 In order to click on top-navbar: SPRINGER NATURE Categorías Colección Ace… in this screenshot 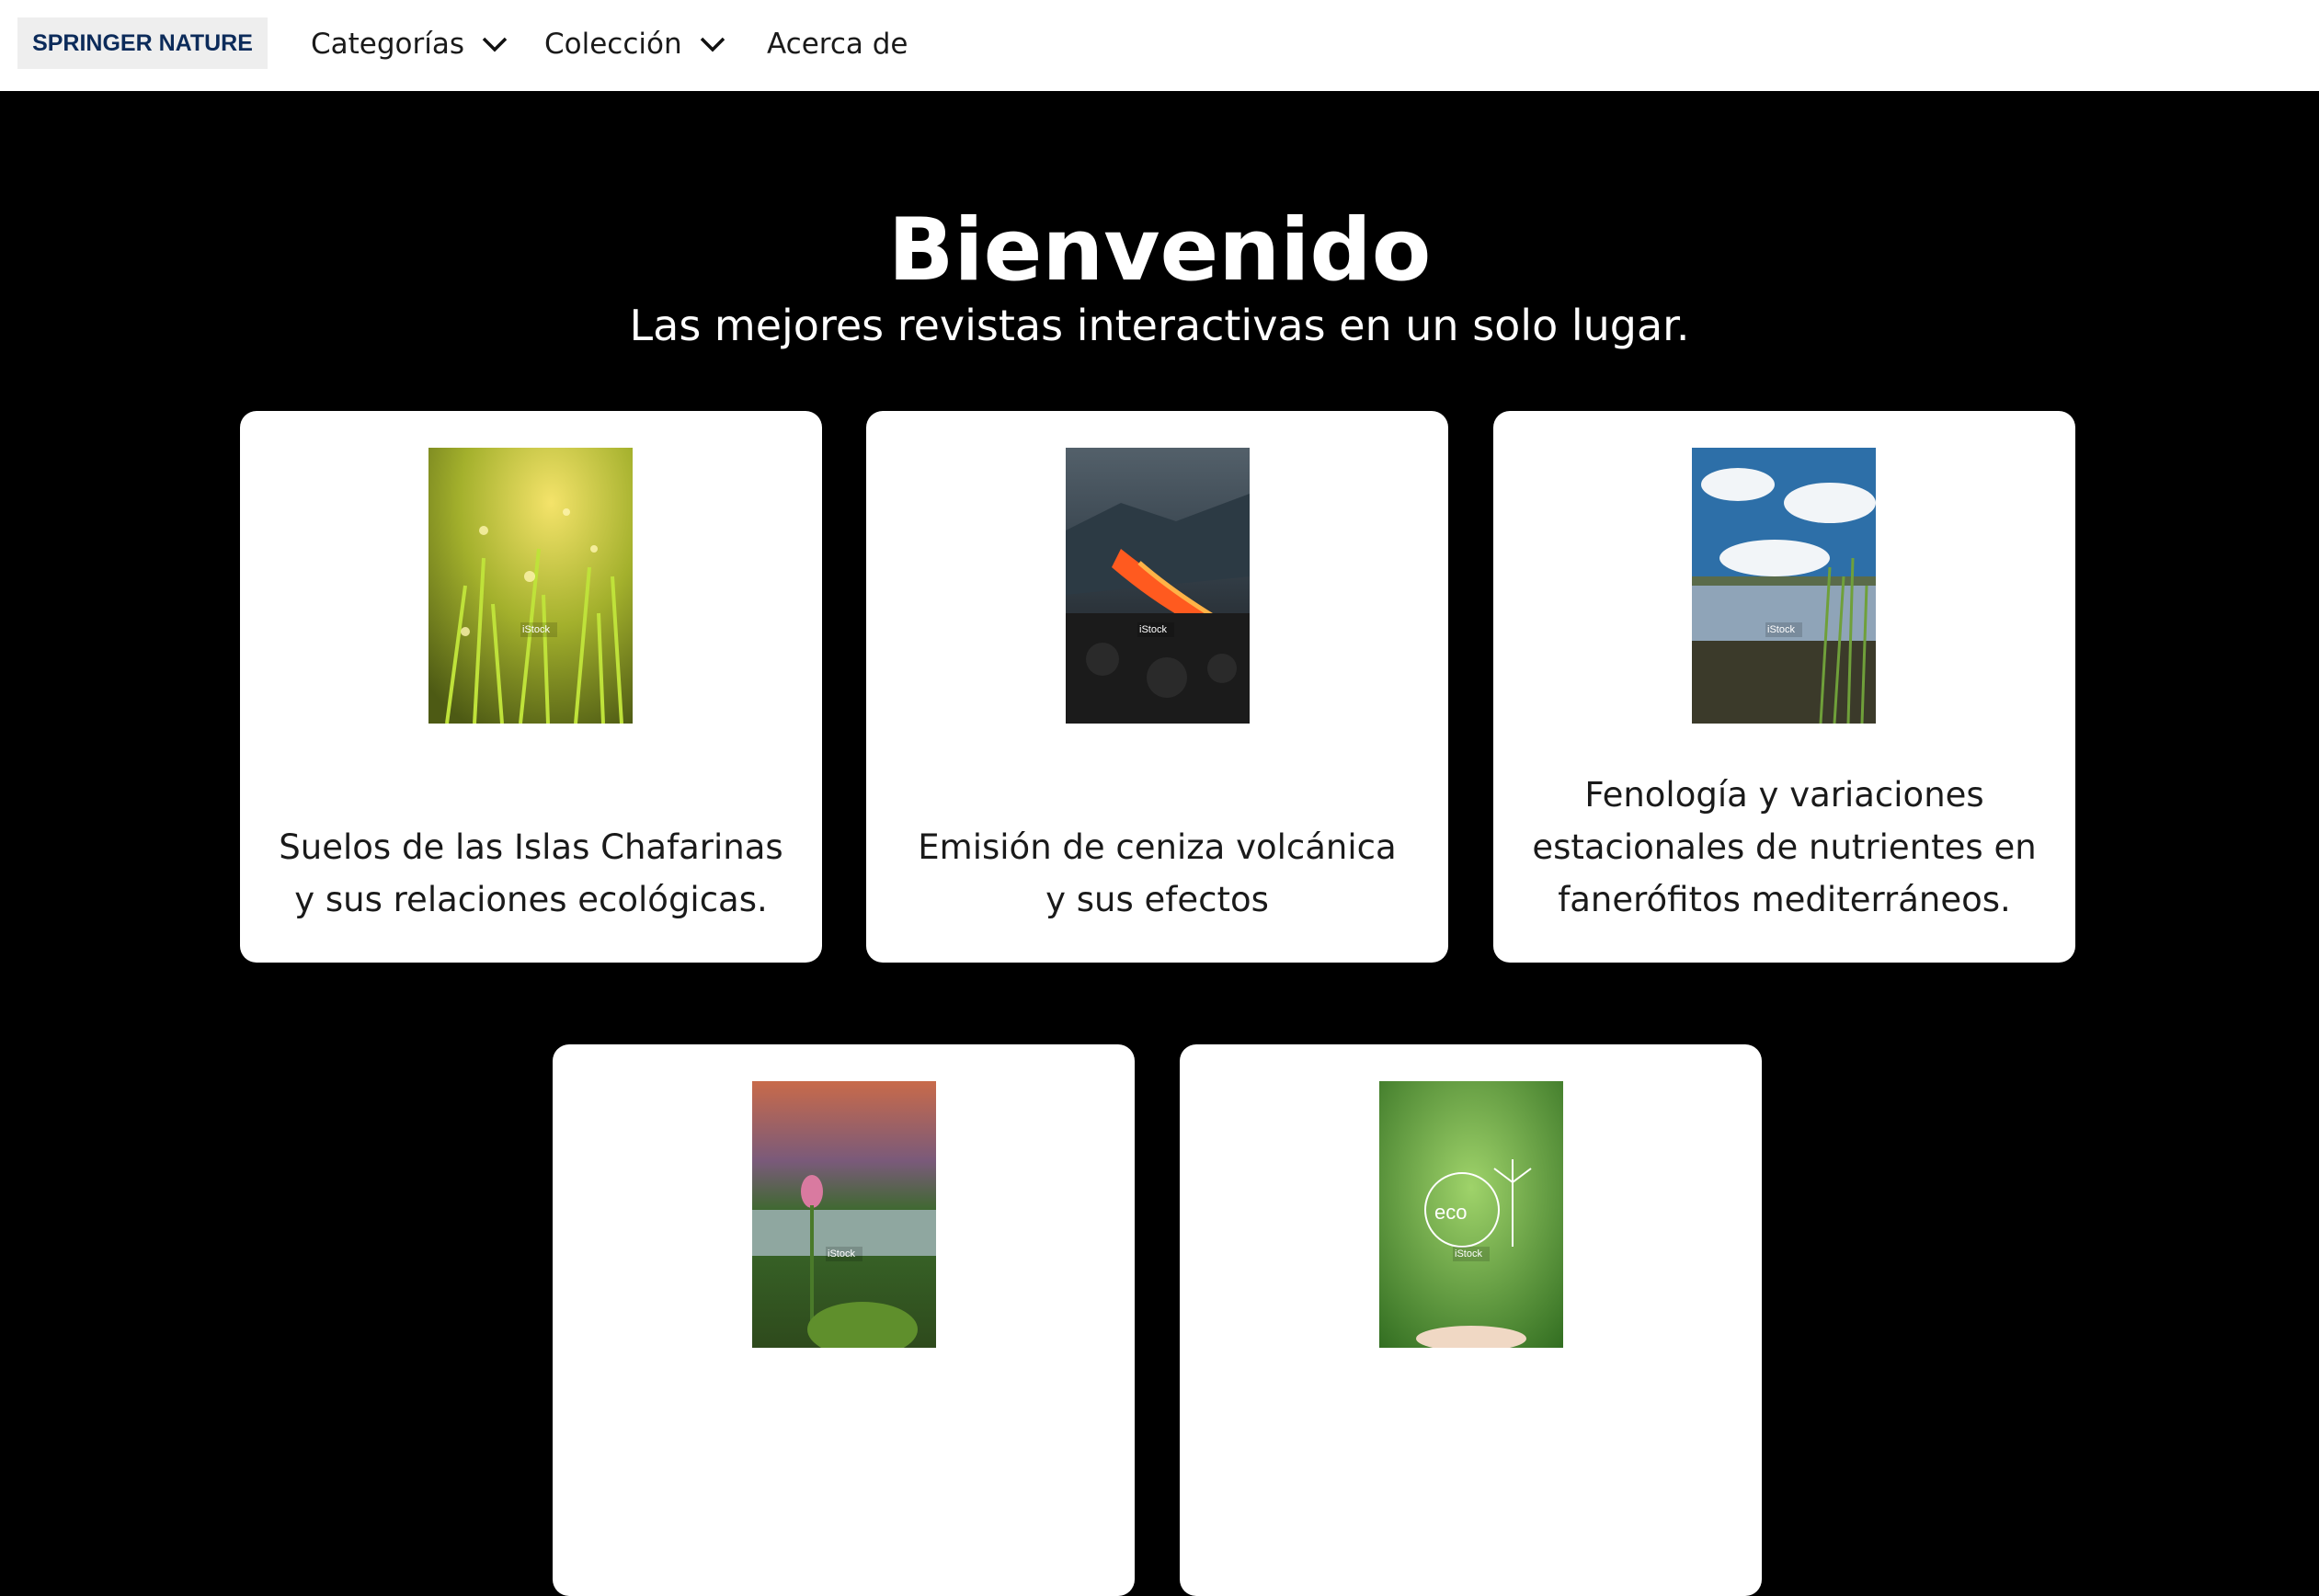, I will do `click(1159, 45)`.